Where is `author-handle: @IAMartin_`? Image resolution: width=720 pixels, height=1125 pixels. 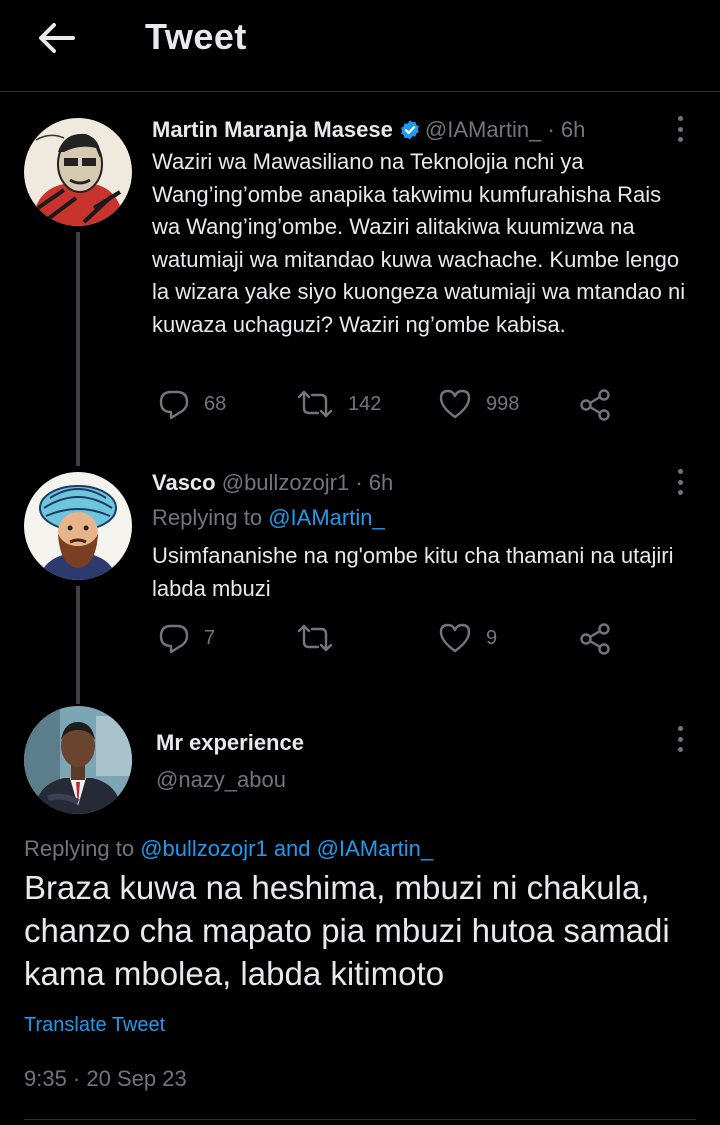
author-handle: @IAMartin_ is located at coordinates (483, 129).